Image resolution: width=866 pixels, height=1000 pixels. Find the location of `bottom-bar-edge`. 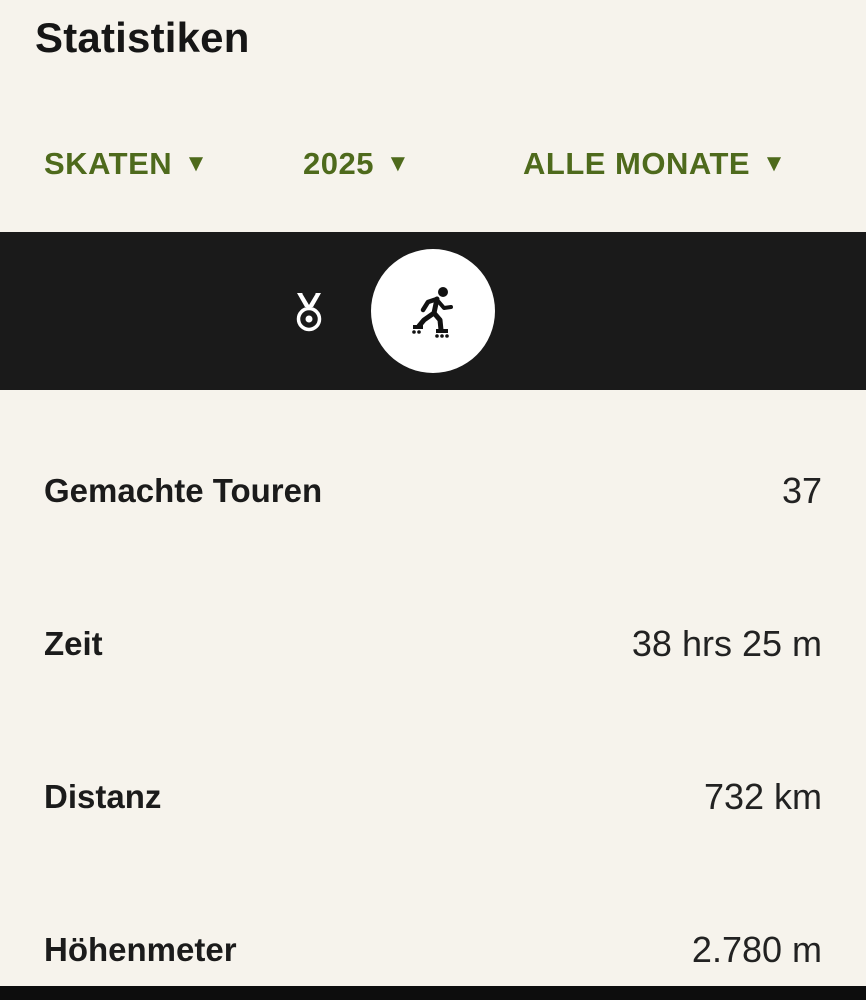

bottom-bar-edge is located at coordinates (433, 993).